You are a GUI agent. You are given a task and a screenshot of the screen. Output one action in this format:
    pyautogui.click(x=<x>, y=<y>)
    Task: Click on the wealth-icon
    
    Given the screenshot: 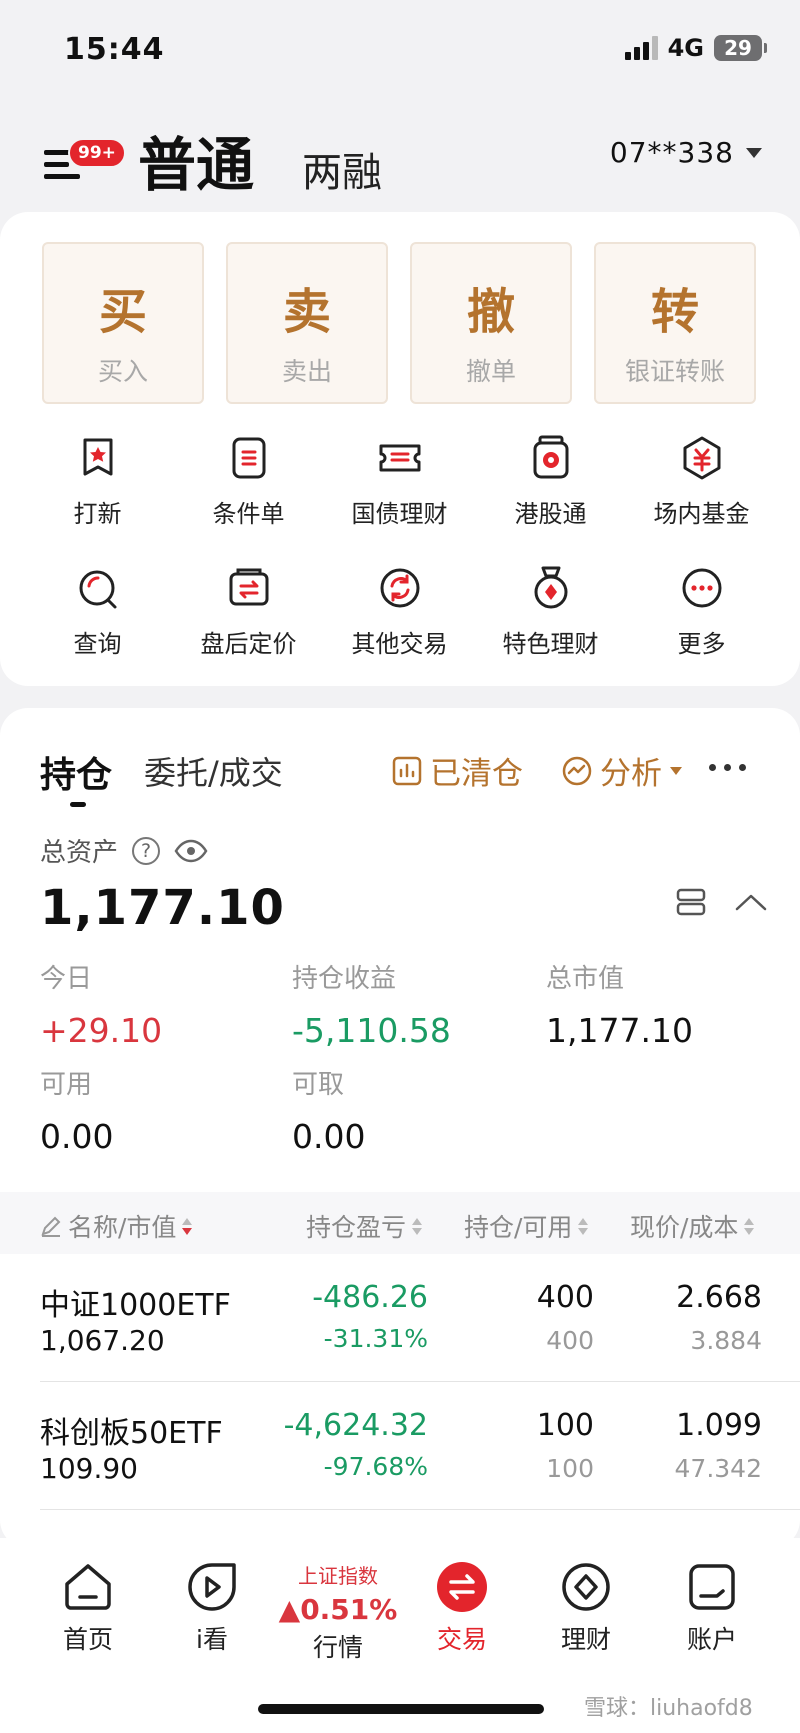 What is the action you would take?
    pyautogui.click(x=586, y=1587)
    